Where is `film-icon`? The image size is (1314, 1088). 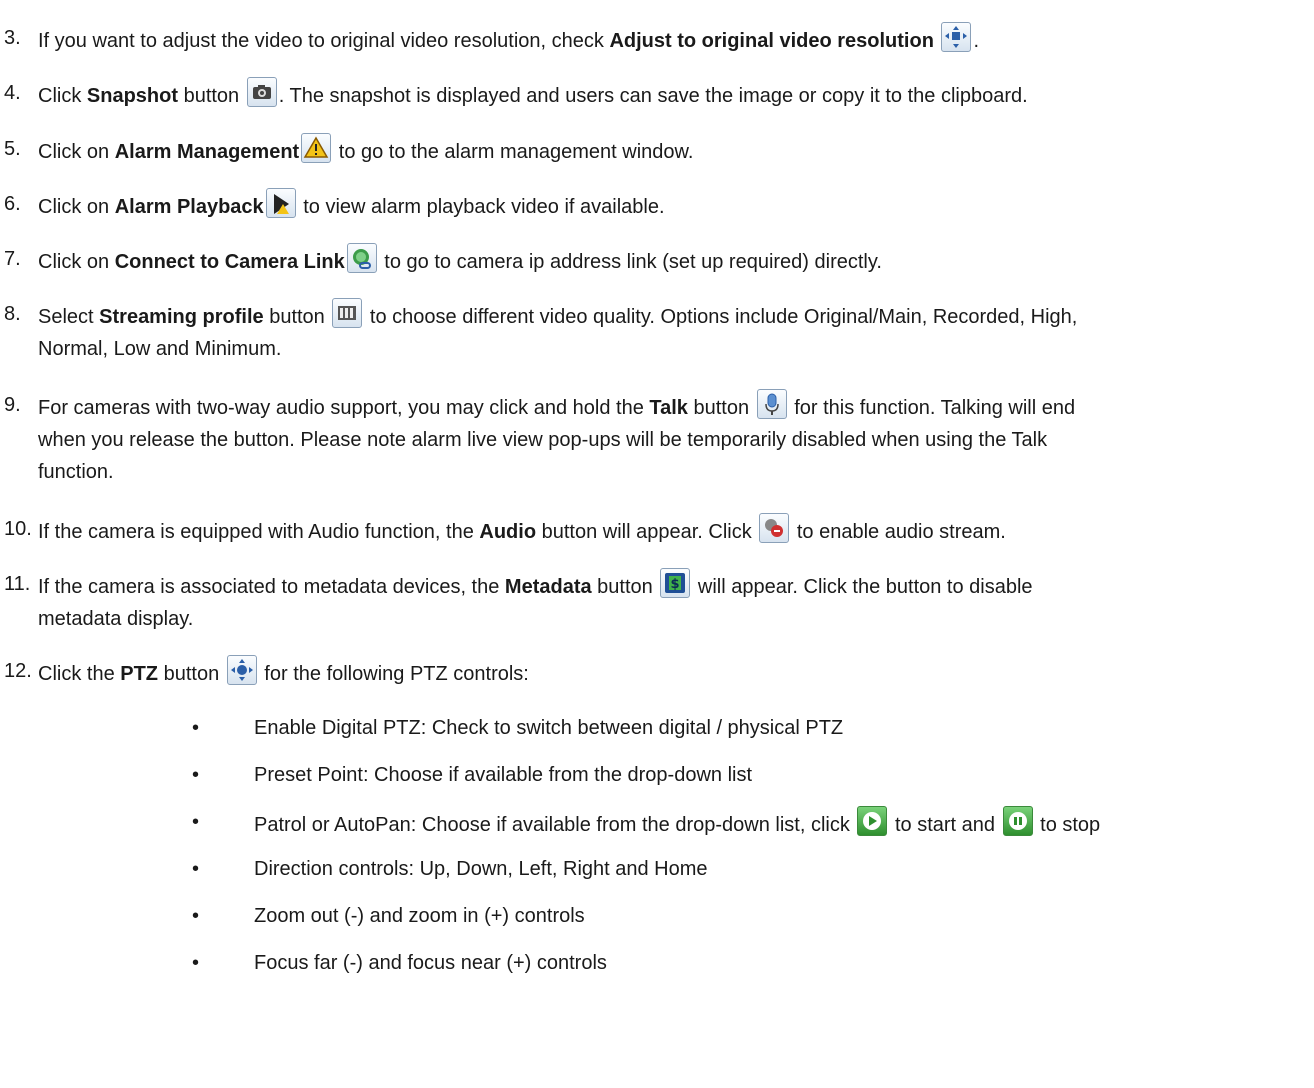
film-icon is located at coordinates (347, 313).